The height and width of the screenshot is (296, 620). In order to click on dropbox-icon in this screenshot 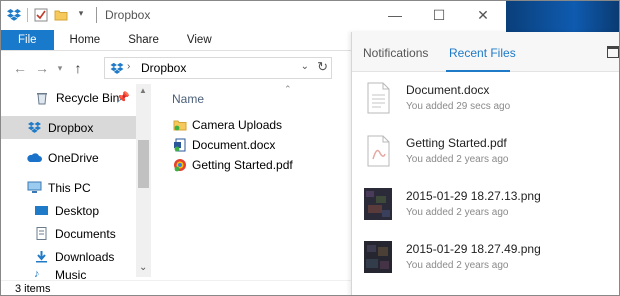, I will do `click(34, 127)`.